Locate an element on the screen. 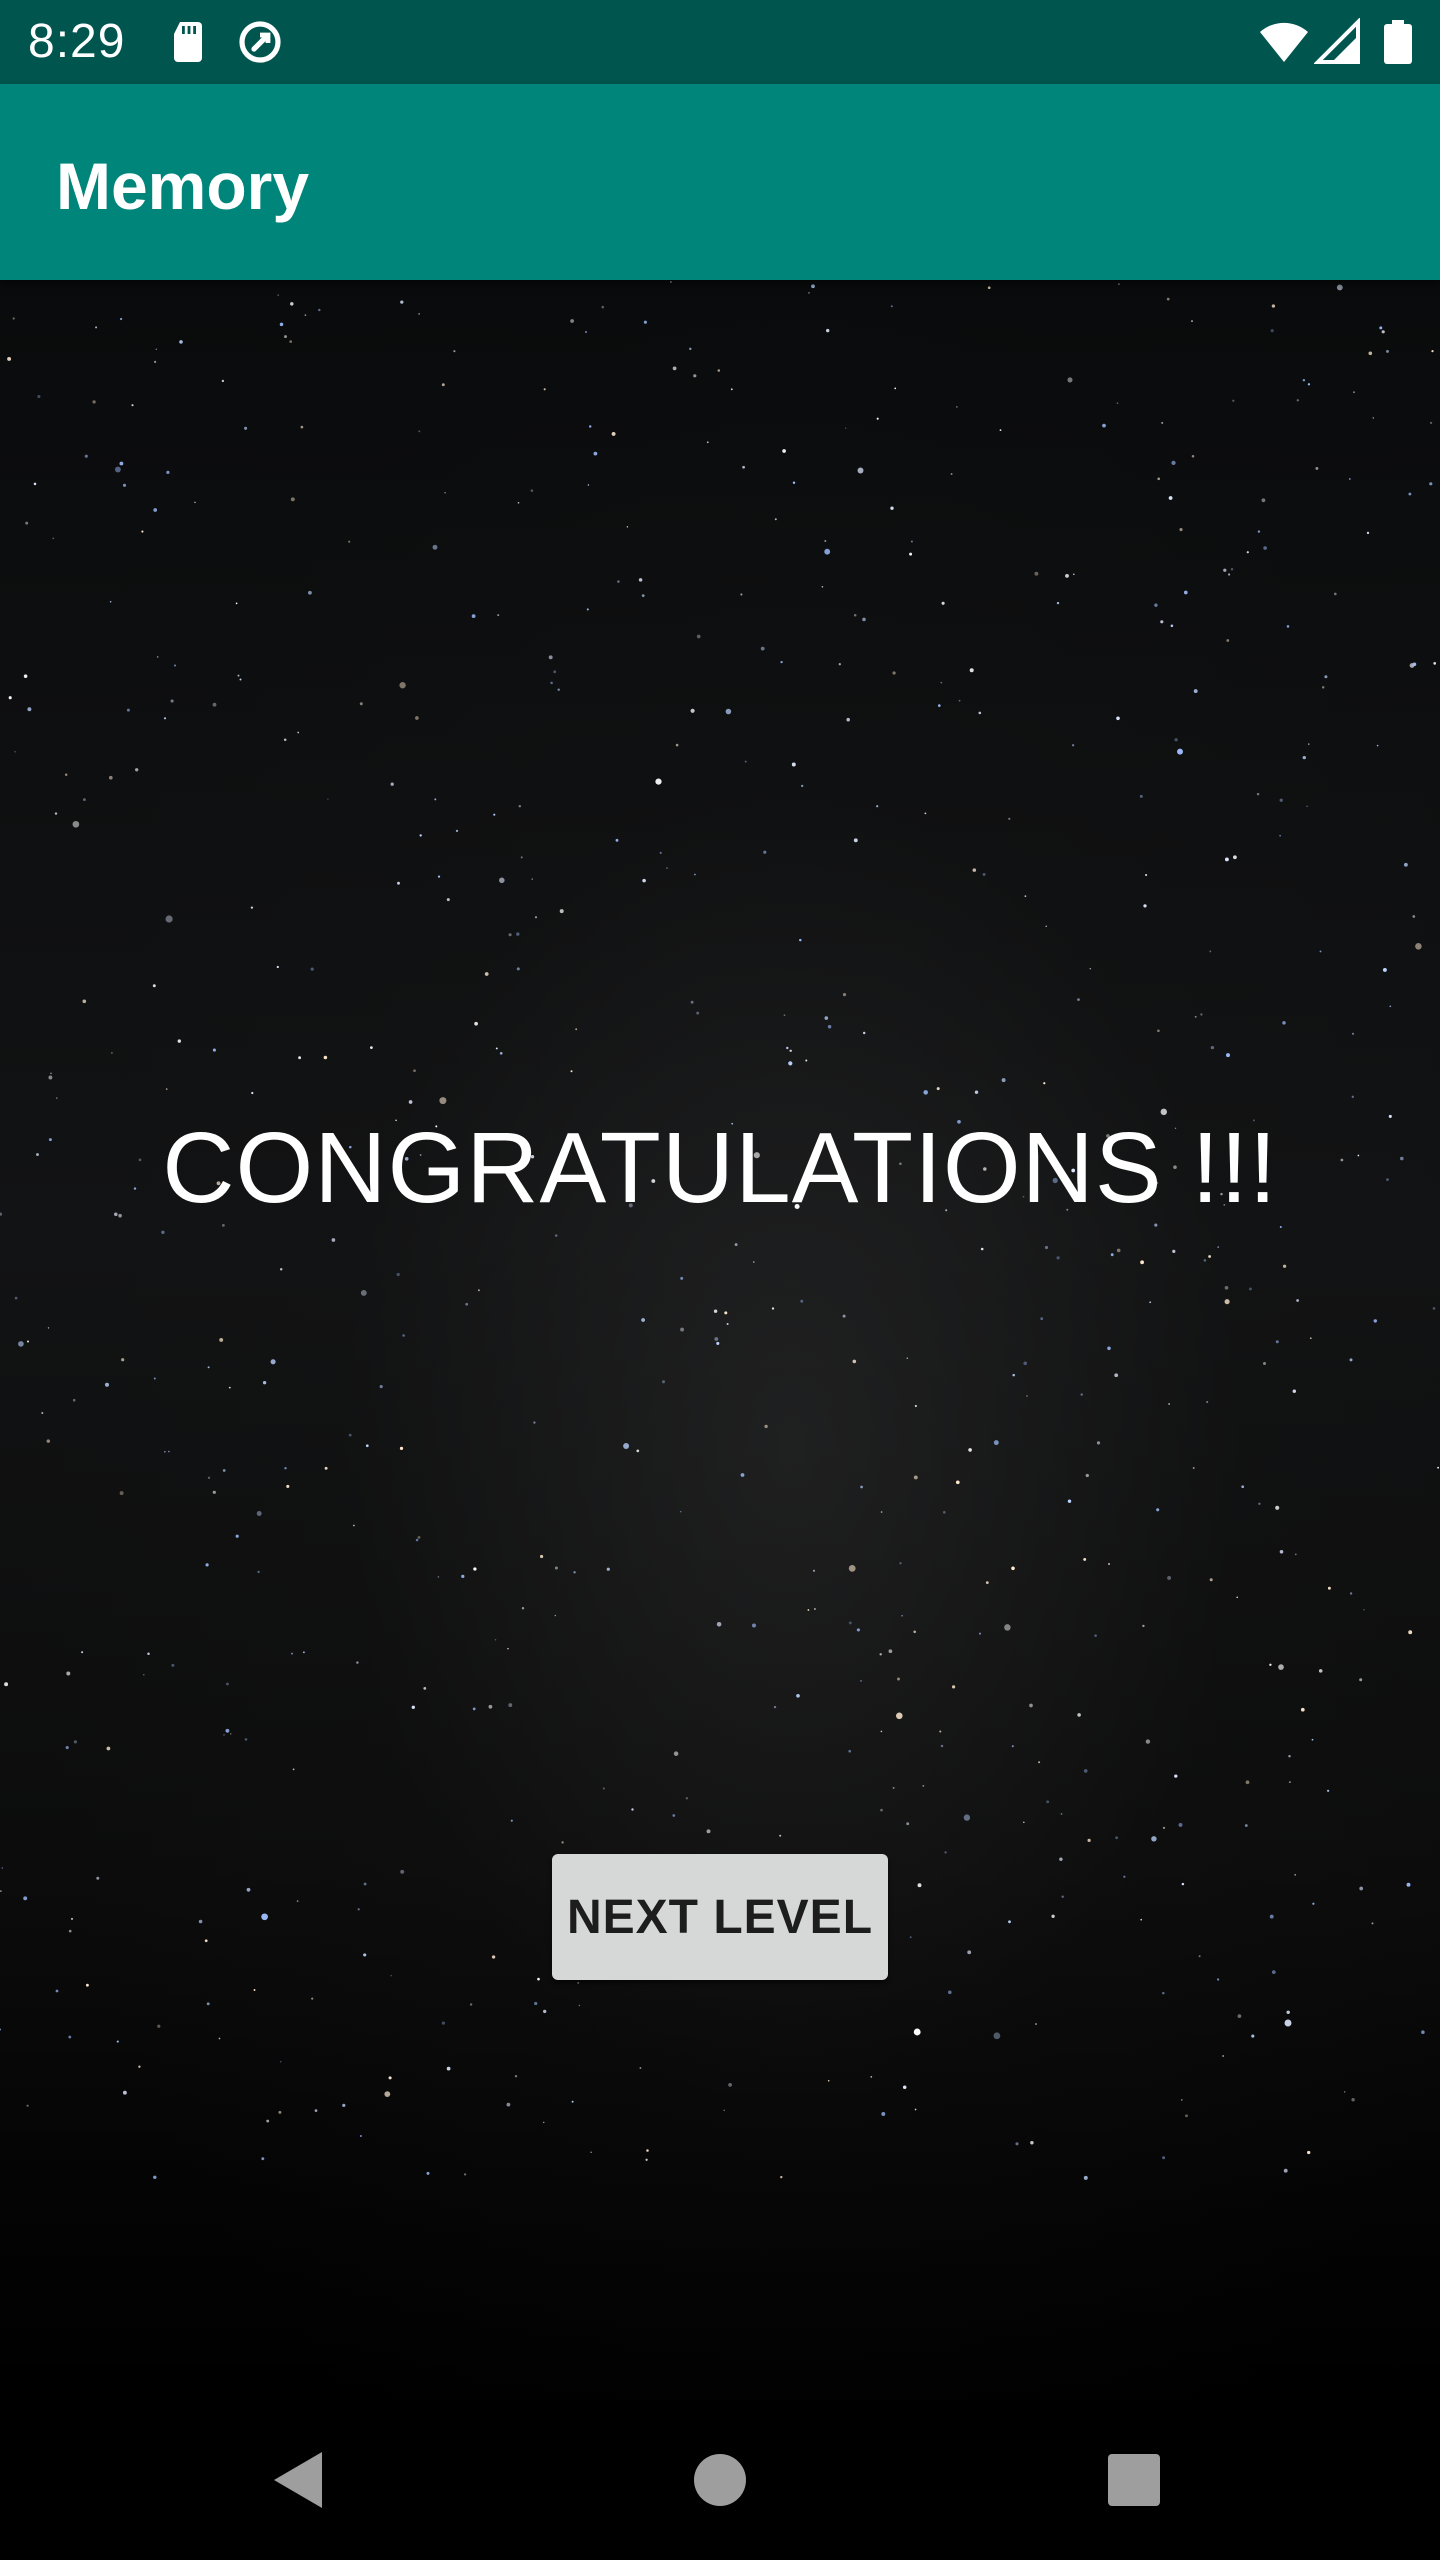  sd-card-icon is located at coordinates (188, 42).